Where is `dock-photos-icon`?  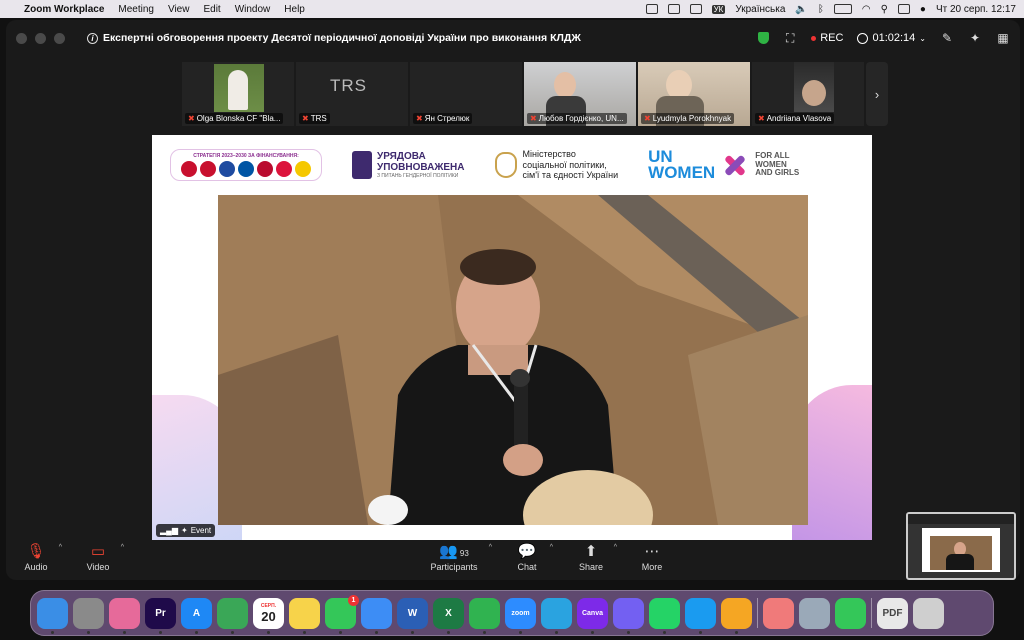 dock-photos-icon is located at coordinates (778, 613).